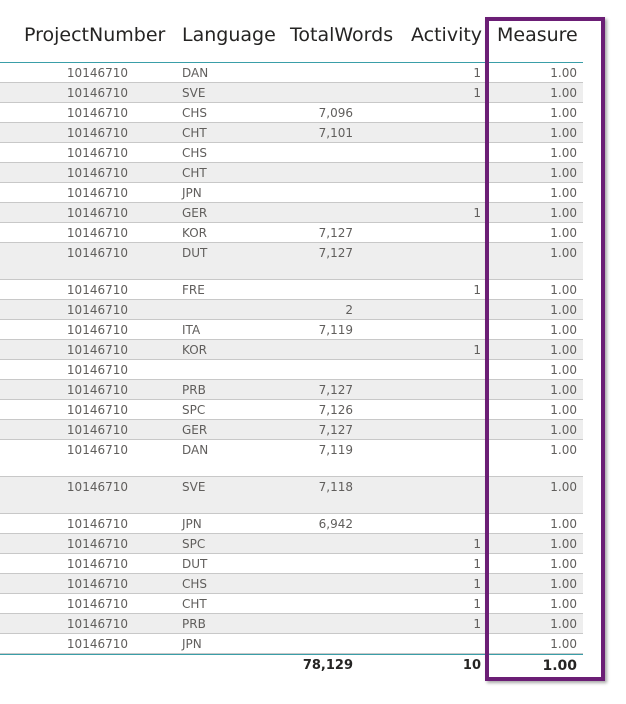 The height and width of the screenshot is (704, 626). I want to click on total-activity-value: 10, so click(471, 665).